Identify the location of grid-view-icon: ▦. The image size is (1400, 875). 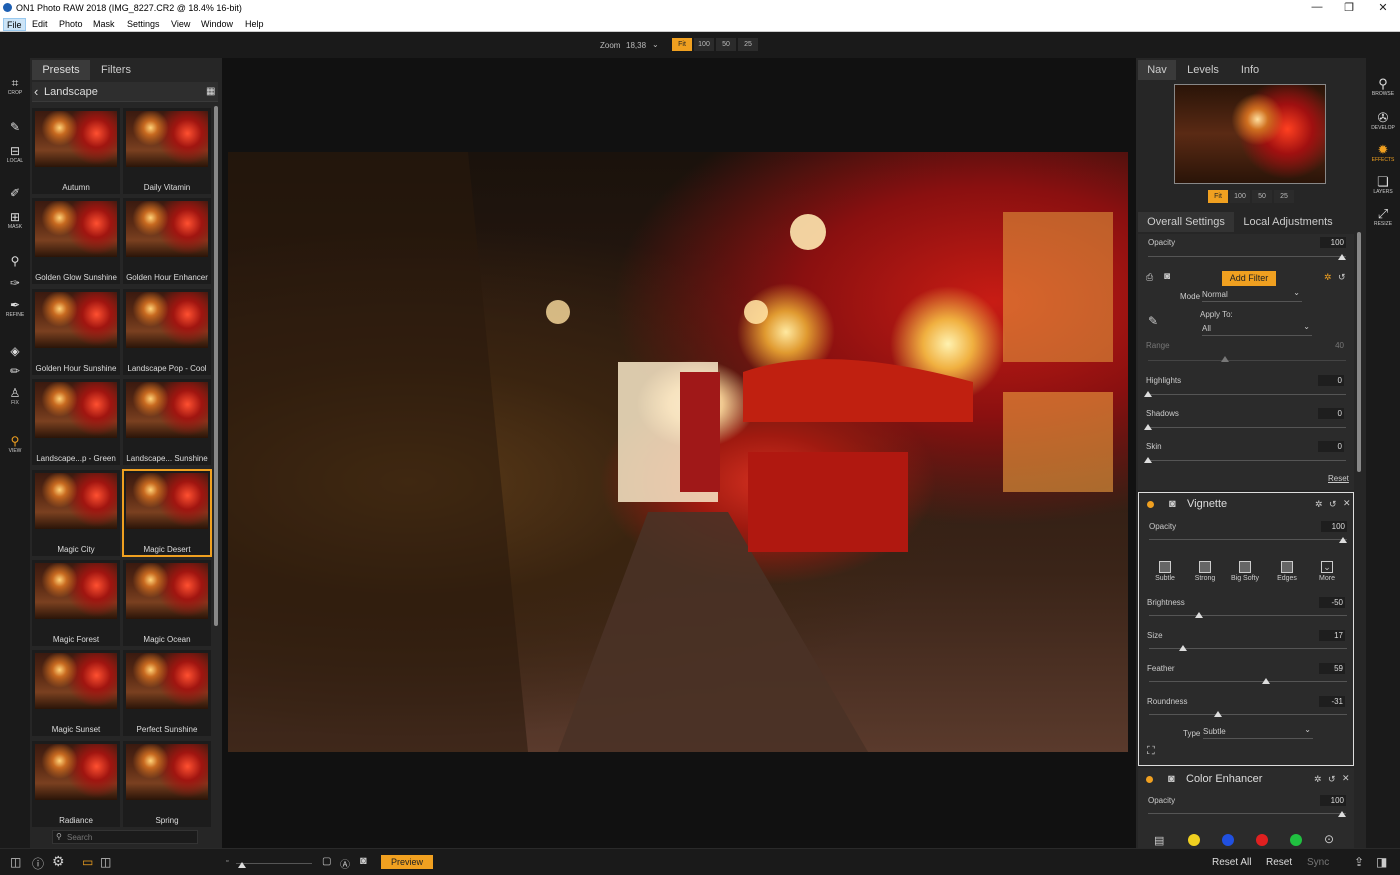
(210, 91).